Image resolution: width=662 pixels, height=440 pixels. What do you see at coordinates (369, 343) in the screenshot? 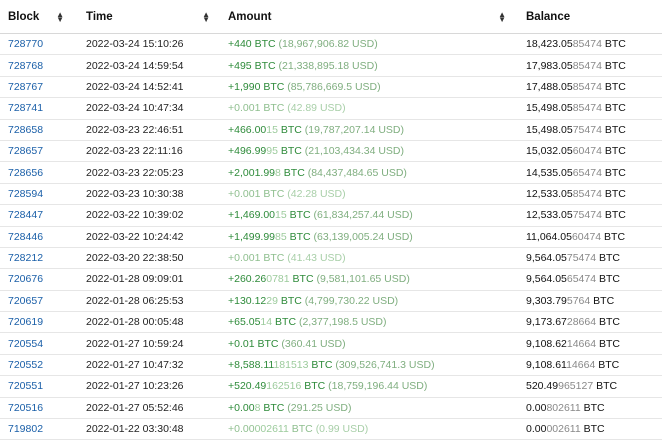
I see `amount-cell: +0.01 BTC (360.41 USD)` at bounding box center [369, 343].